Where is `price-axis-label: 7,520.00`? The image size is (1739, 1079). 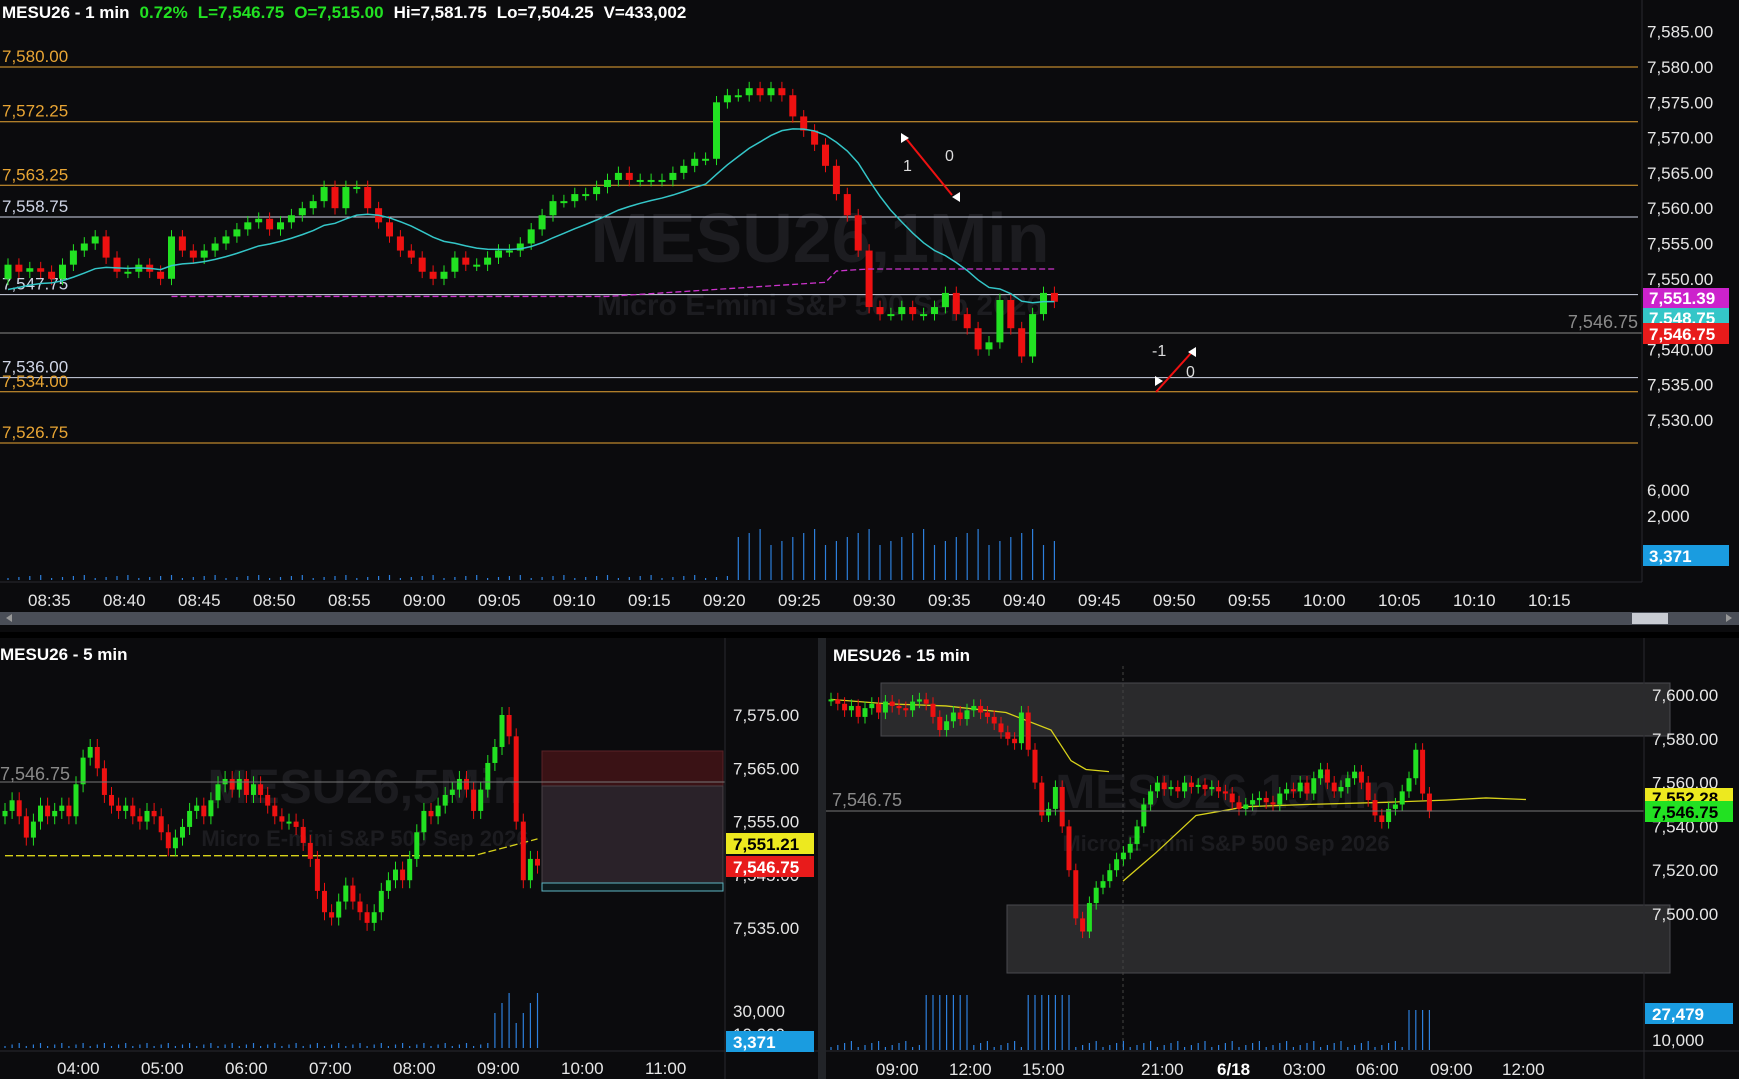
price-axis-label: 7,520.00 is located at coordinates (1685, 870).